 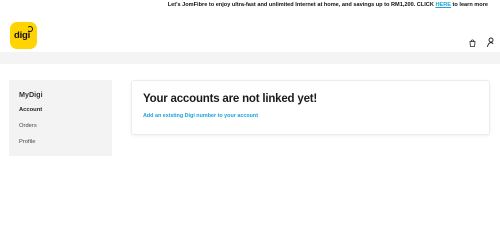 What do you see at coordinates (490, 42) in the screenshot?
I see `user-icon` at bounding box center [490, 42].